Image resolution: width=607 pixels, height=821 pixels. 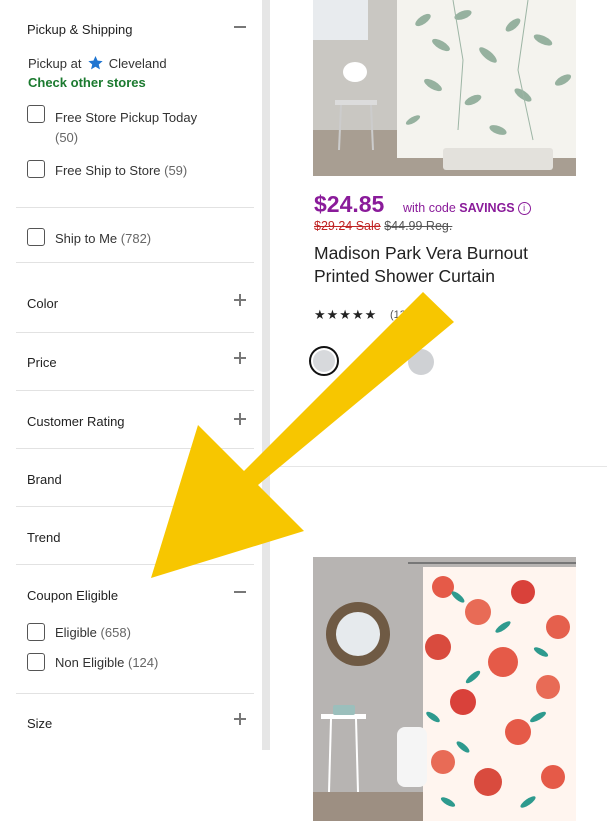 What do you see at coordinates (76, 421) in the screenshot?
I see `filter-title-customer-rating: Customer Rating` at bounding box center [76, 421].